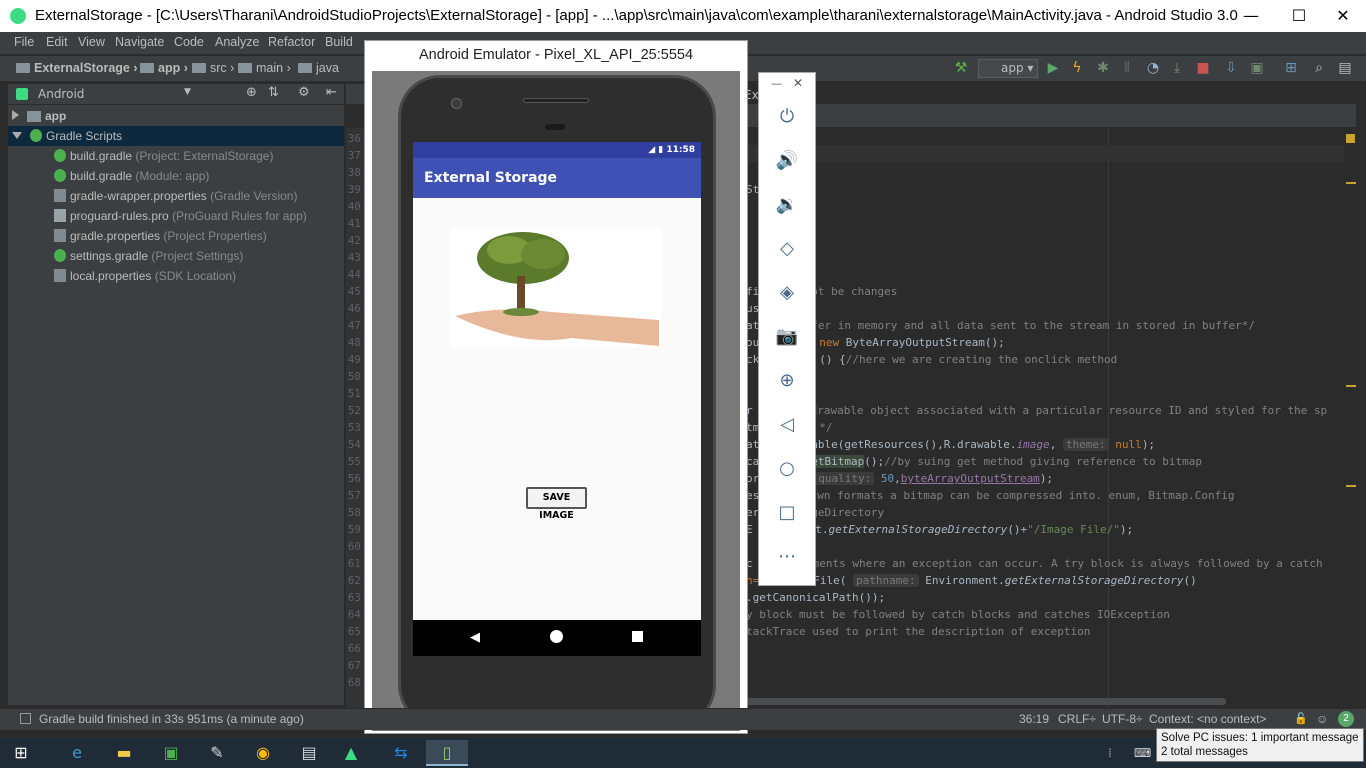 The image size is (1366, 768). What do you see at coordinates (447, 753) in the screenshot?
I see `emulator-taskbar-icon: ▯` at bounding box center [447, 753].